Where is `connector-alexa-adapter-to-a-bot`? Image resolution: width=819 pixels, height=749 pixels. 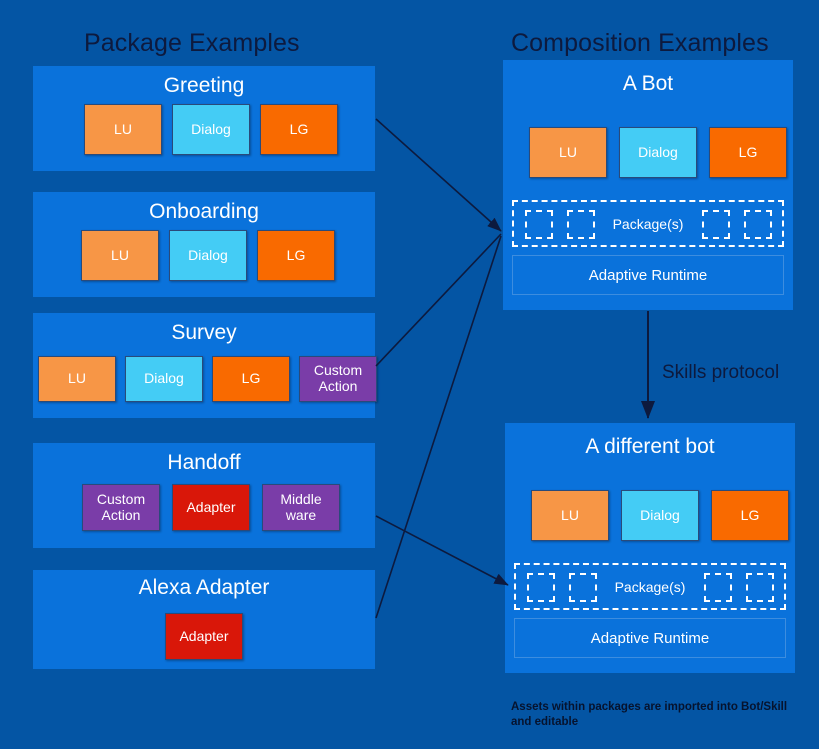
connector-alexa-adapter-to-a-bot is located at coordinates (438, 427).